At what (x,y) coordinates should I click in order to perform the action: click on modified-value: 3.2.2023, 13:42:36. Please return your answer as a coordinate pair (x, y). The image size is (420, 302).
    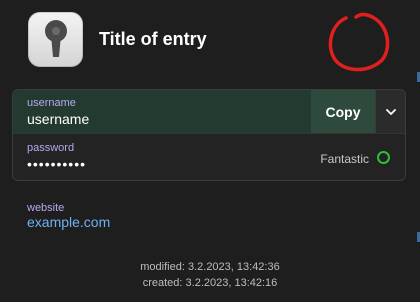
    Looking at the image, I should click on (233, 267).